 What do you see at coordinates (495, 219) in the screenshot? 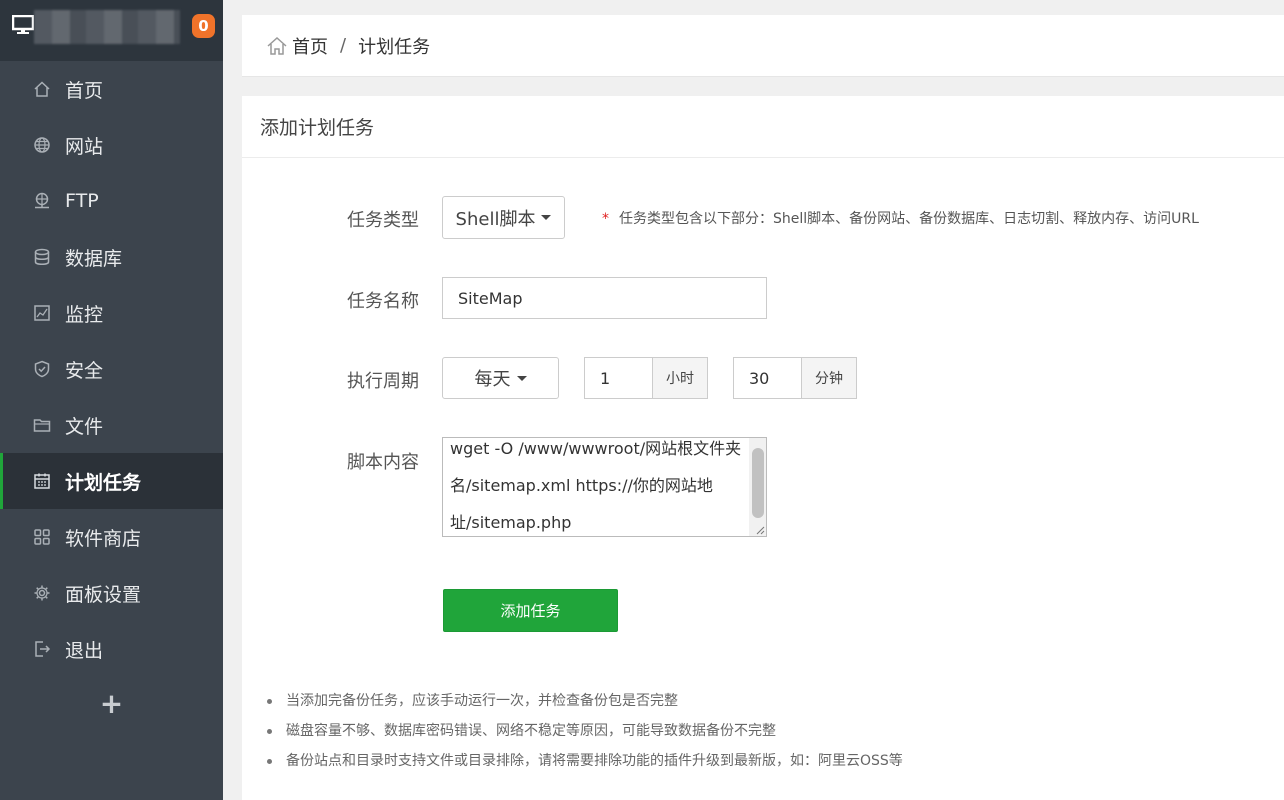
I see `task-type-value: Shell脚本` at bounding box center [495, 219].